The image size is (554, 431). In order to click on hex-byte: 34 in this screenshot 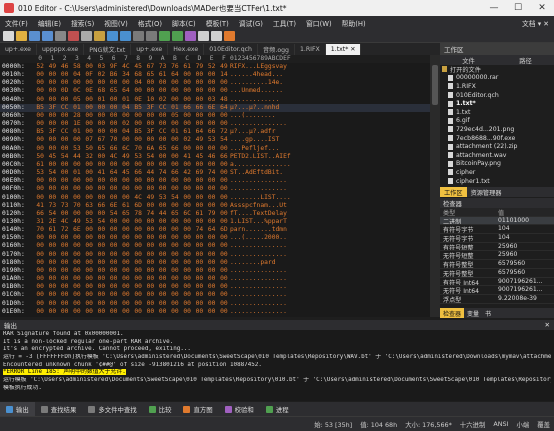, I will do `click(126, 75)`.